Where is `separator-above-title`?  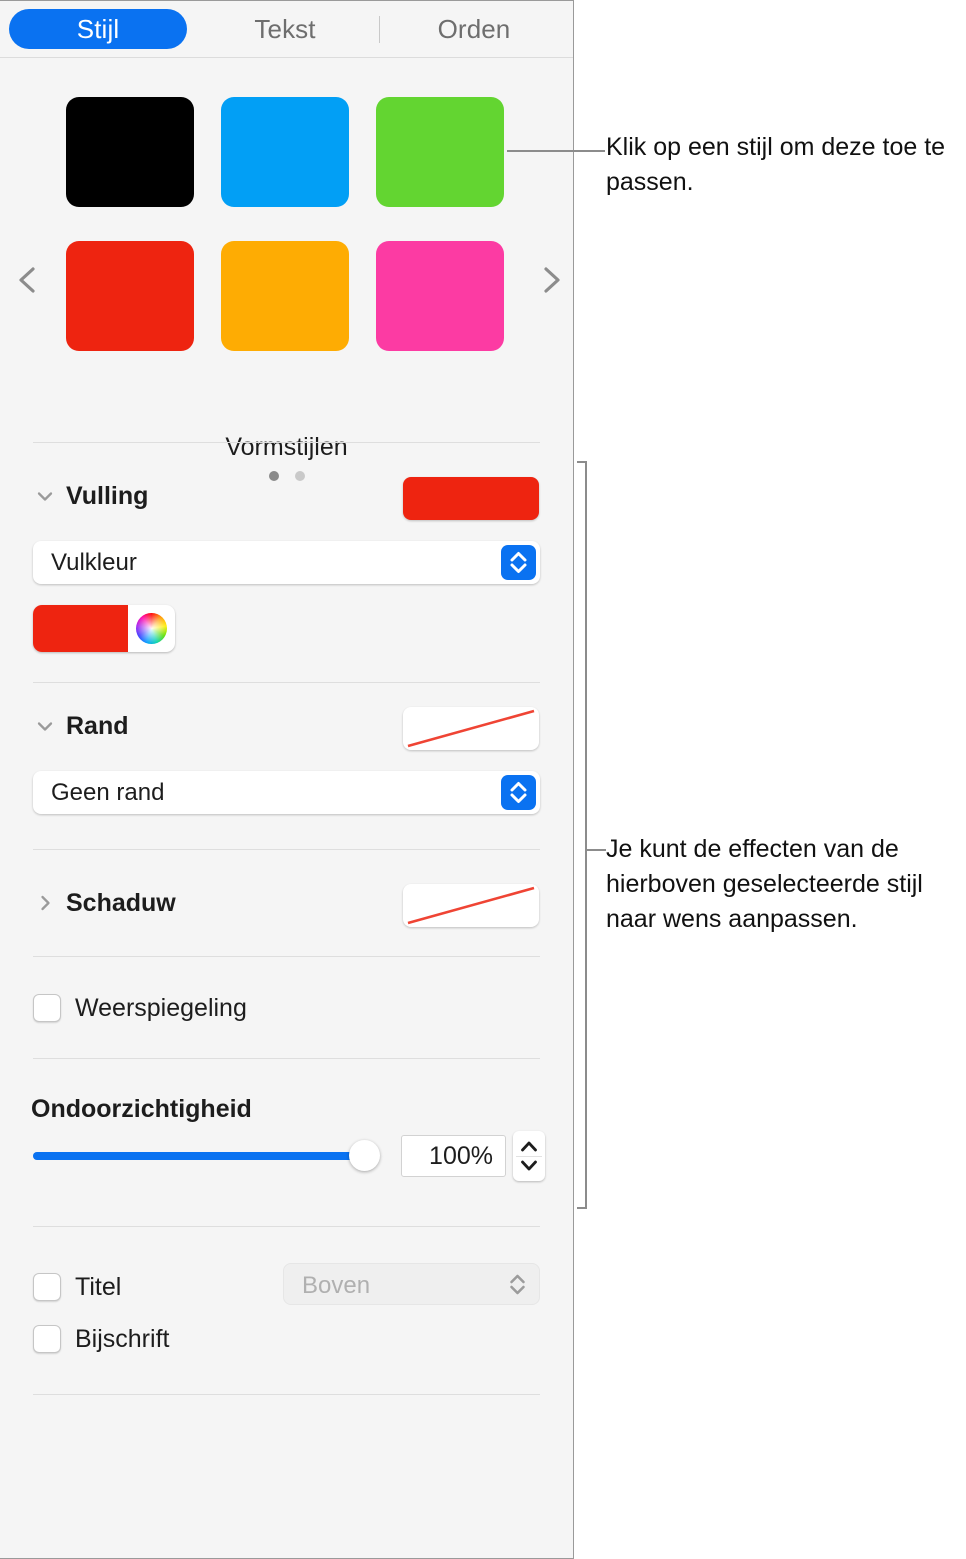
separator-above-title is located at coordinates (286, 1226).